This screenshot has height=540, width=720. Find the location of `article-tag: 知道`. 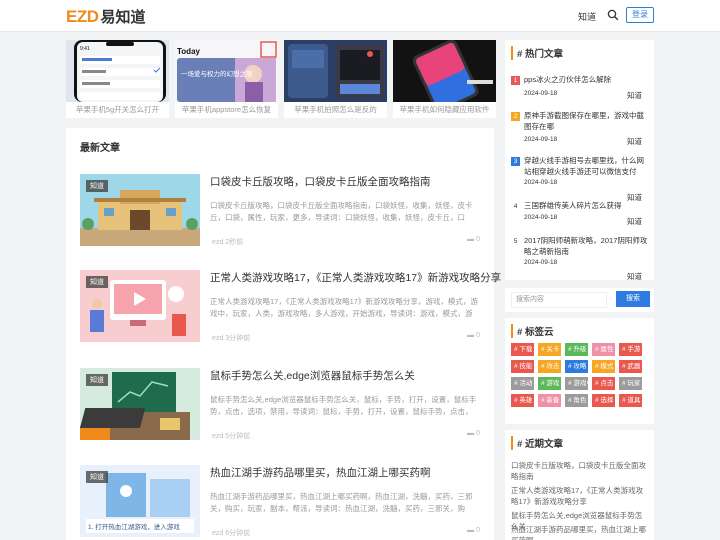

article-tag: 知道 is located at coordinates (97, 282).